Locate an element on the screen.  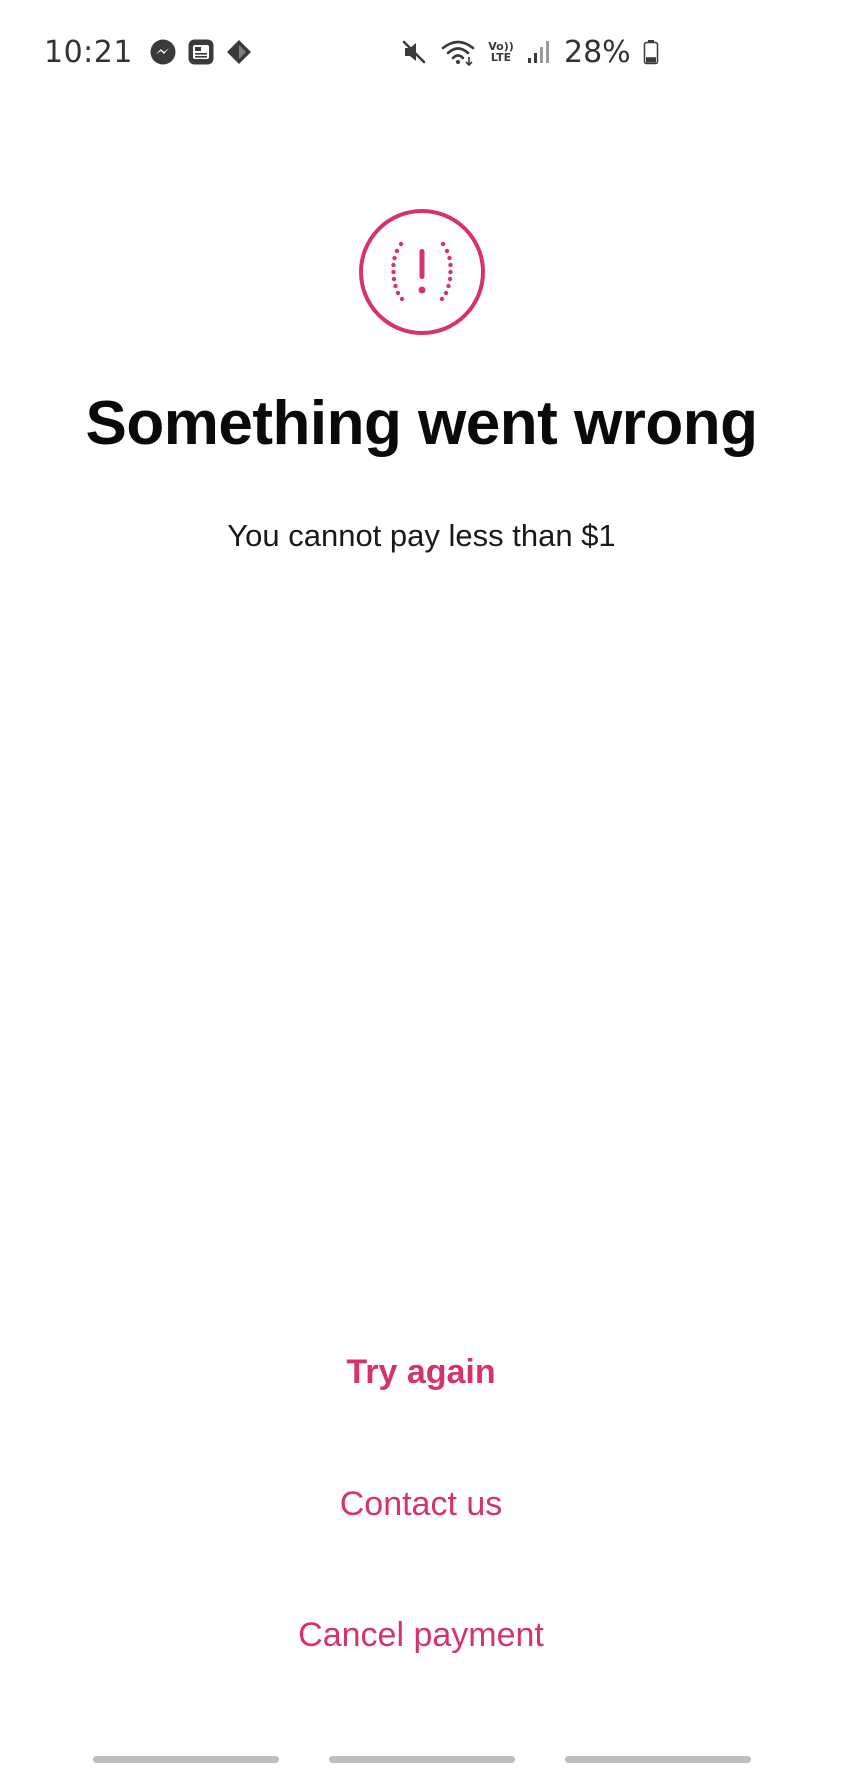
news-icon is located at coordinates (201, 52).